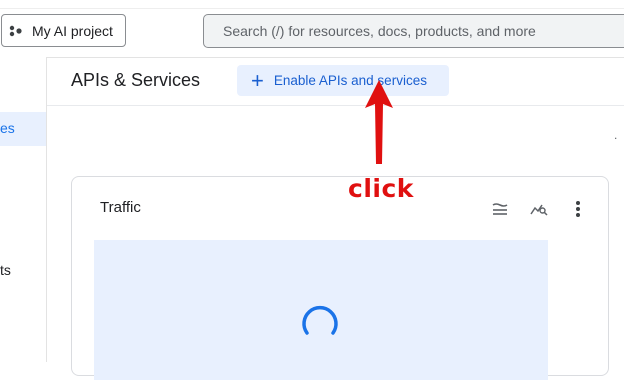 The image size is (624, 380). What do you see at coordinates (72, 30) in the screenshot?
I see `project-label: My AI project` at bounding box center [72, 30].